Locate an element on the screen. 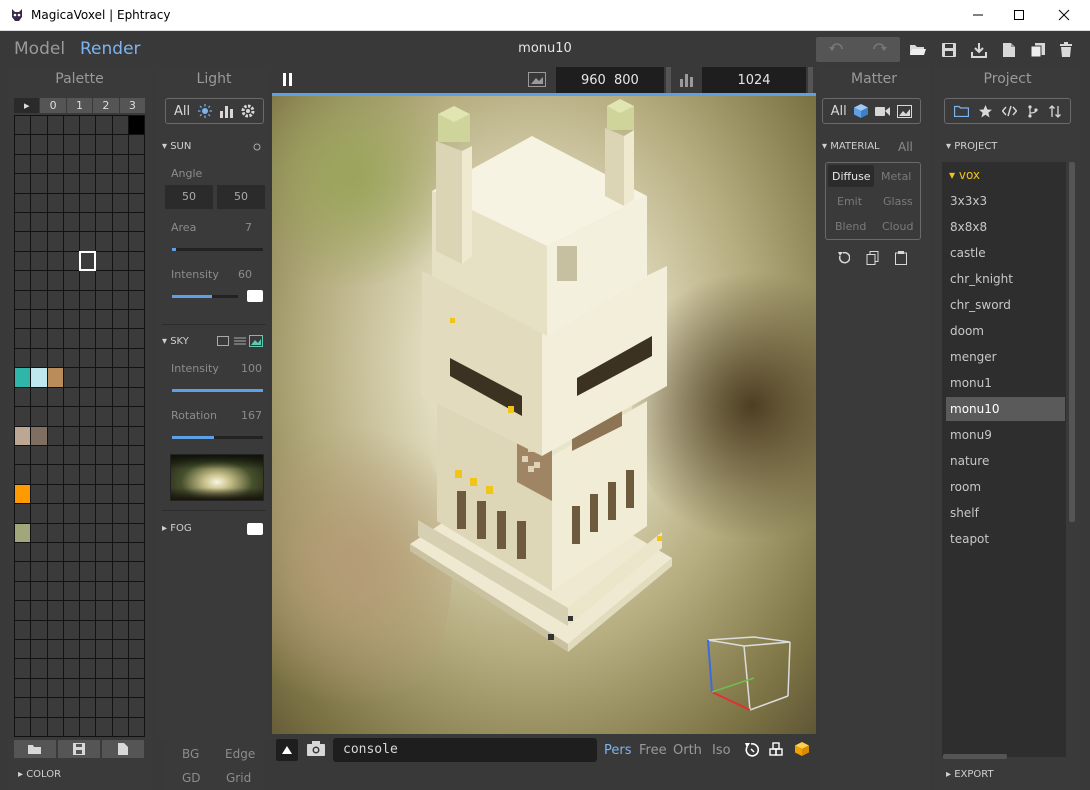  copy-material-icon is located at coordinates (872, 258).